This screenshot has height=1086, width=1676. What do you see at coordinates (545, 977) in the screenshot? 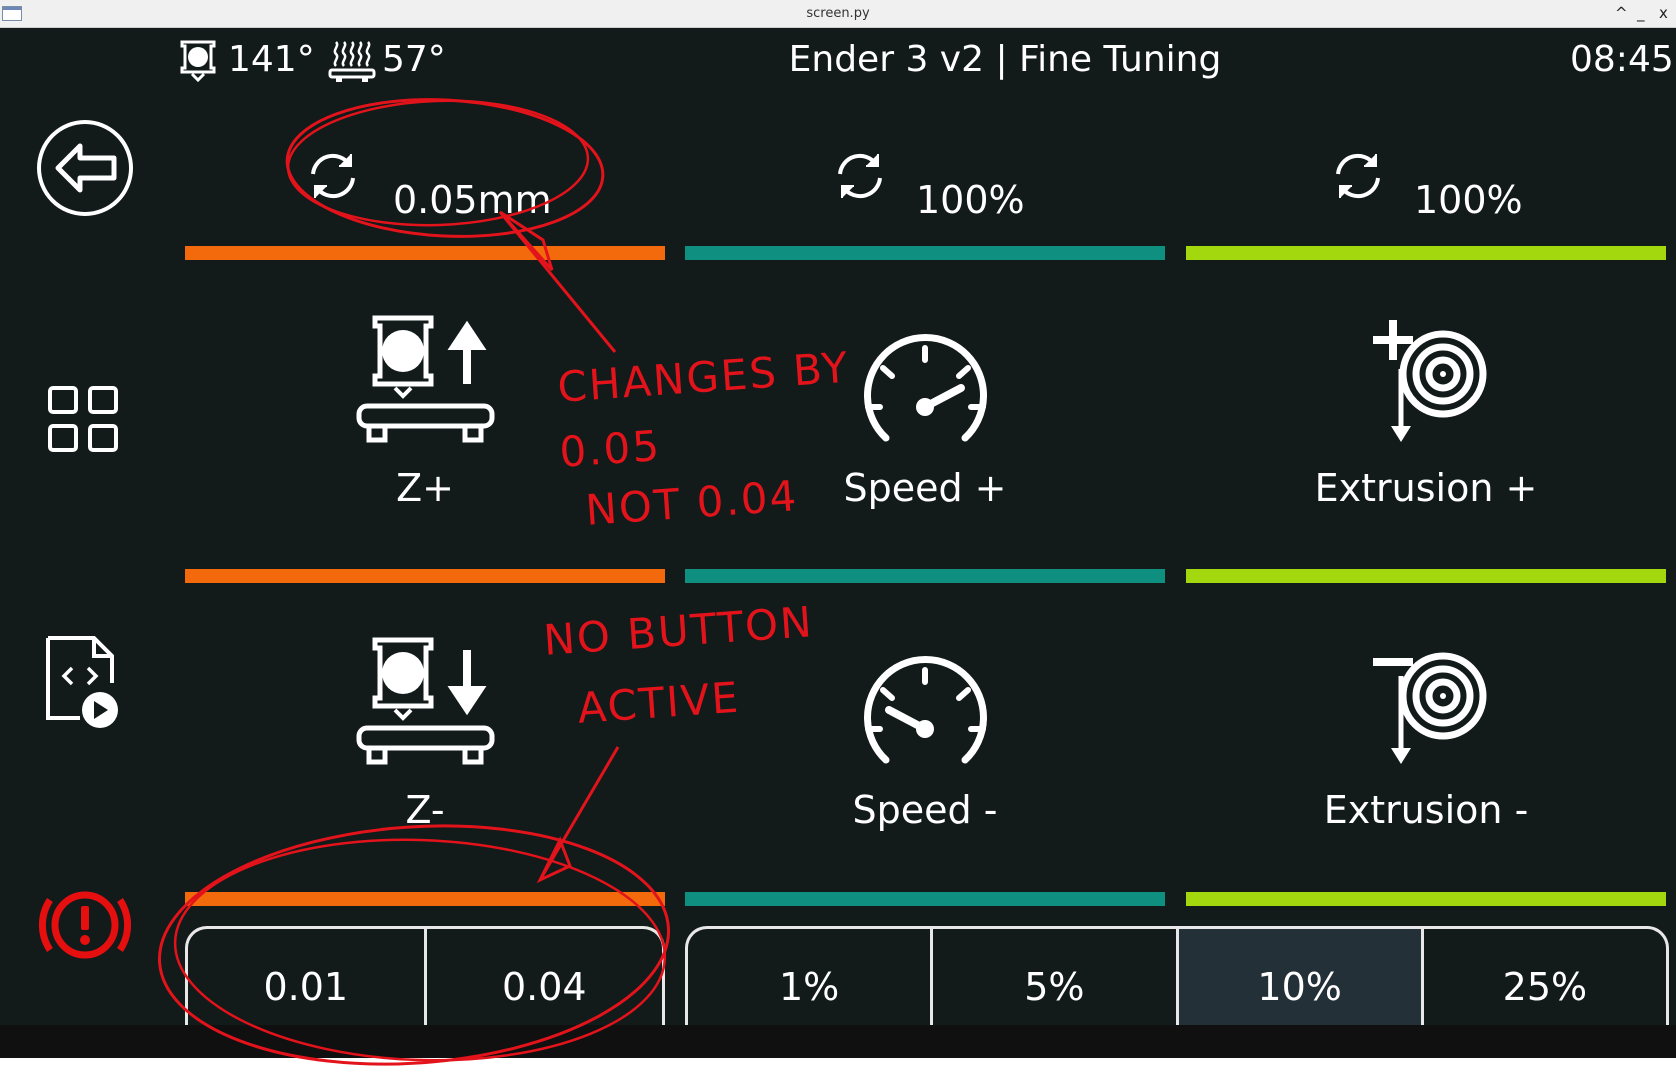
I see `z-step-option: 0.04` at bounding box center [545, 977].